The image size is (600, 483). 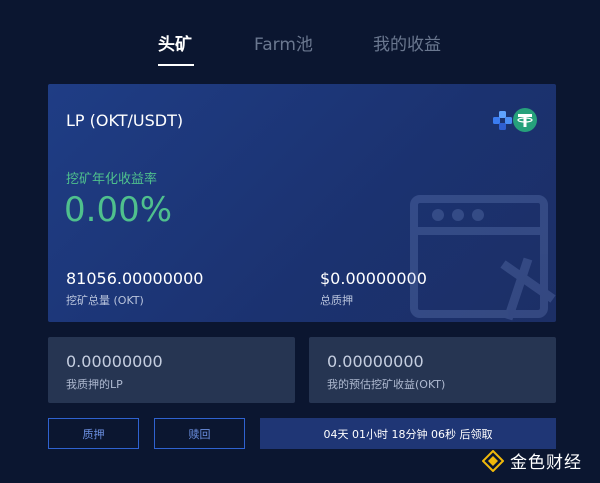 I want to click on okt-token-icon, so click(x=502, y=120).